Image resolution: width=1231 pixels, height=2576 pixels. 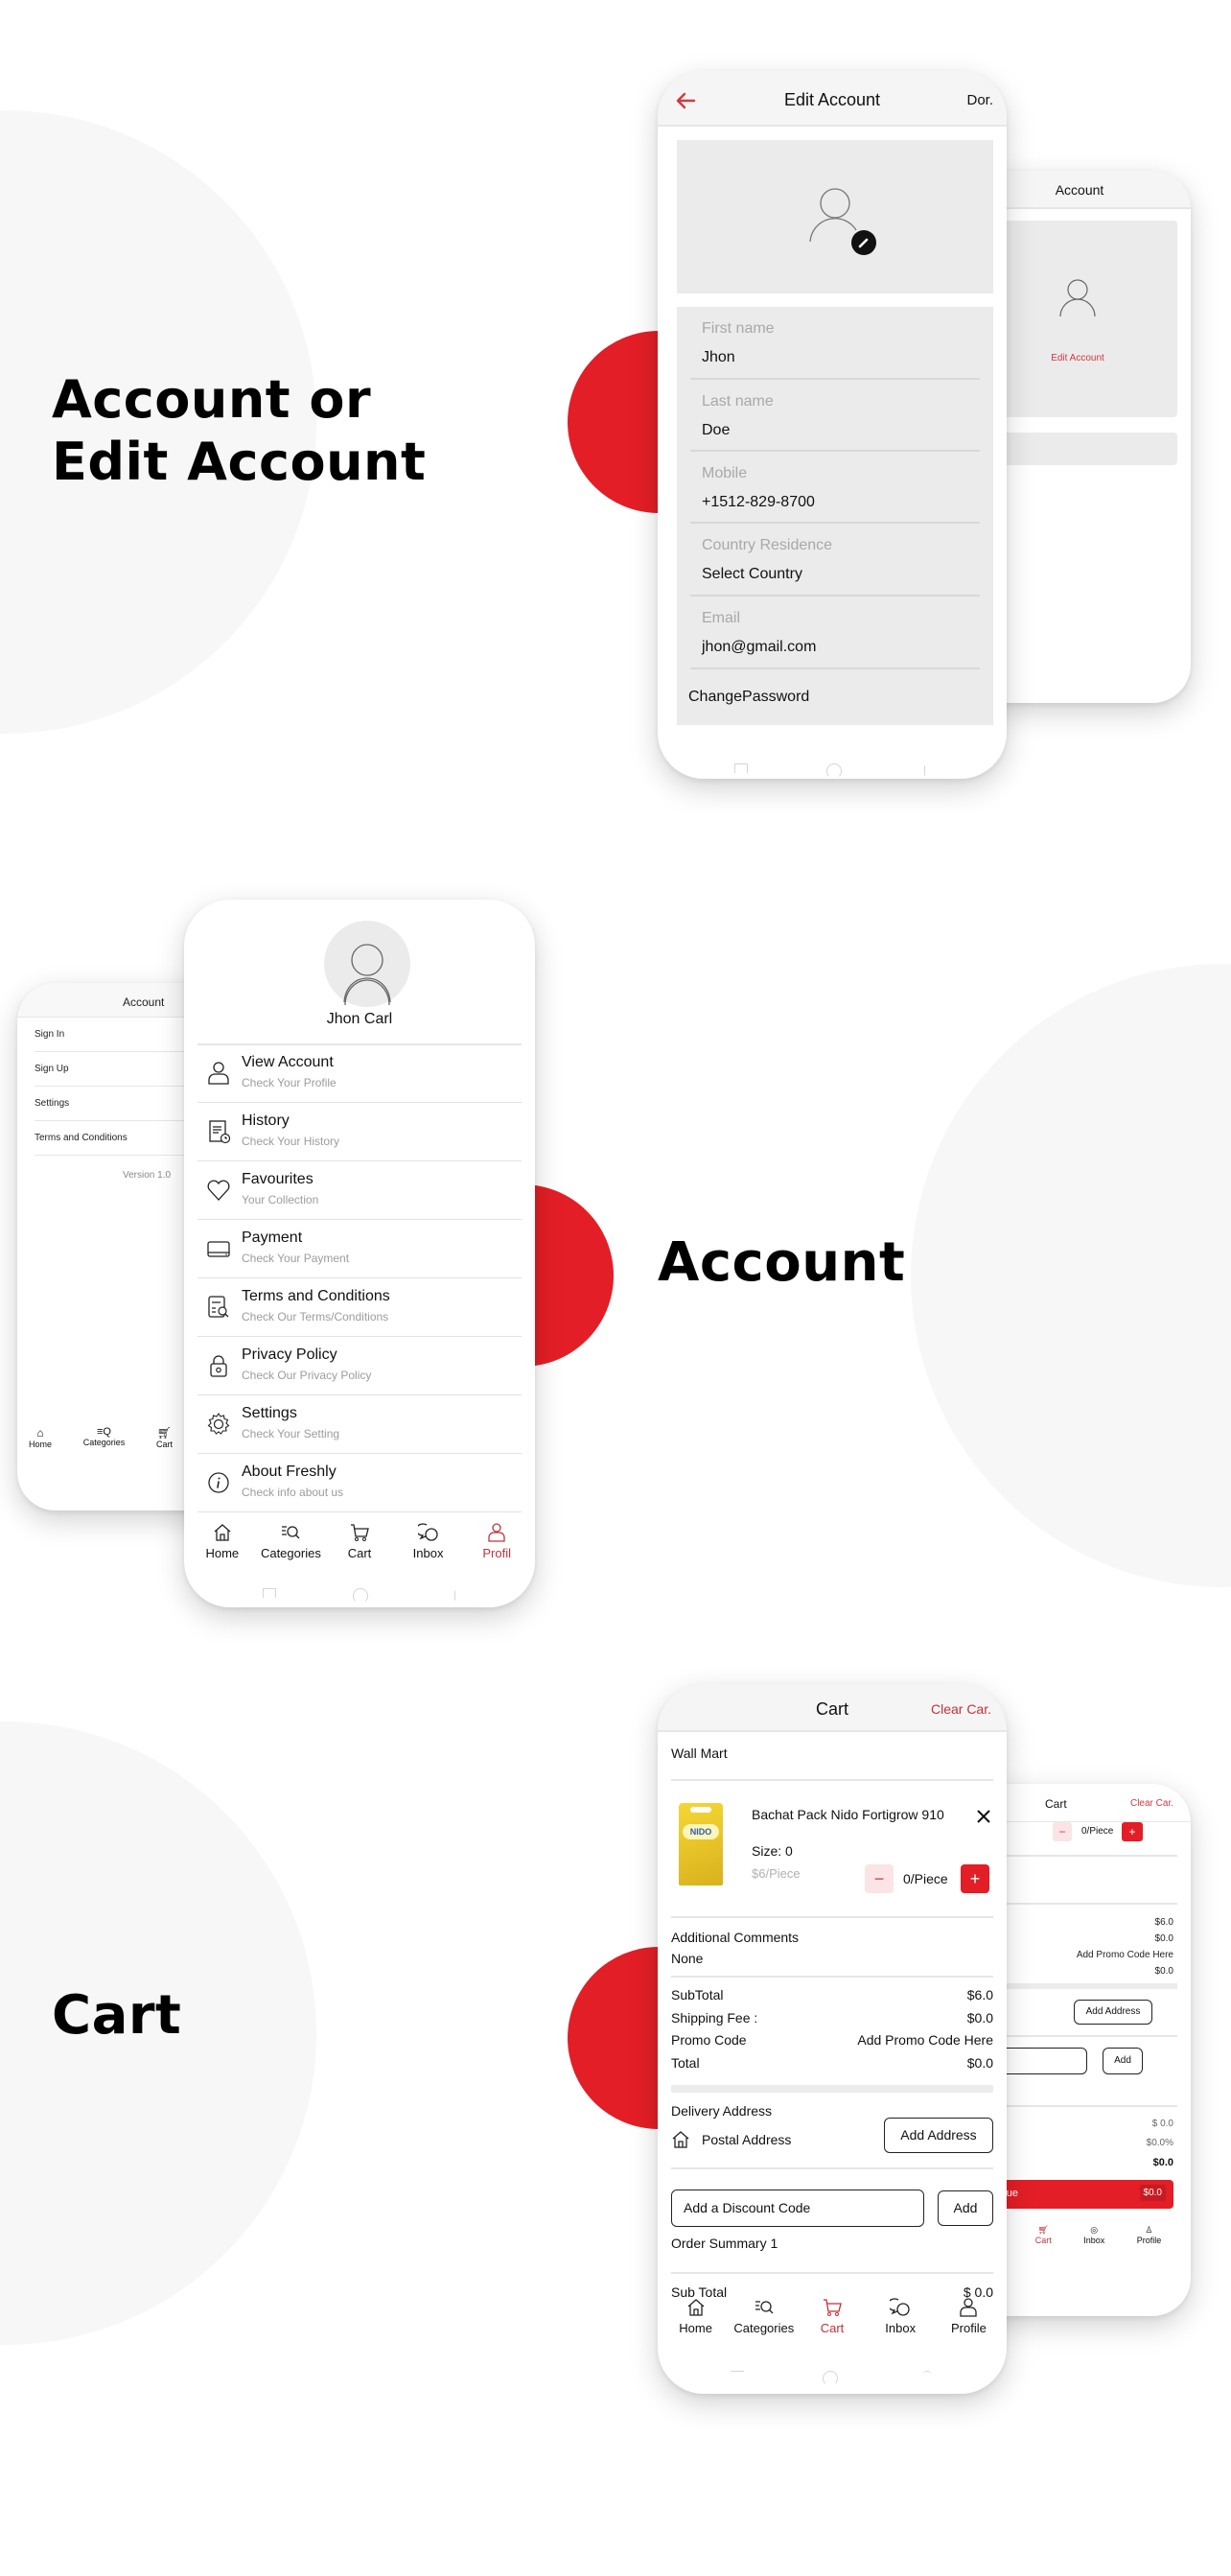 What do you see at coordinates (289, 1355) in the screenshot?
I see `menu-title: Privacy Policy` at bounding box center [289, 1355].